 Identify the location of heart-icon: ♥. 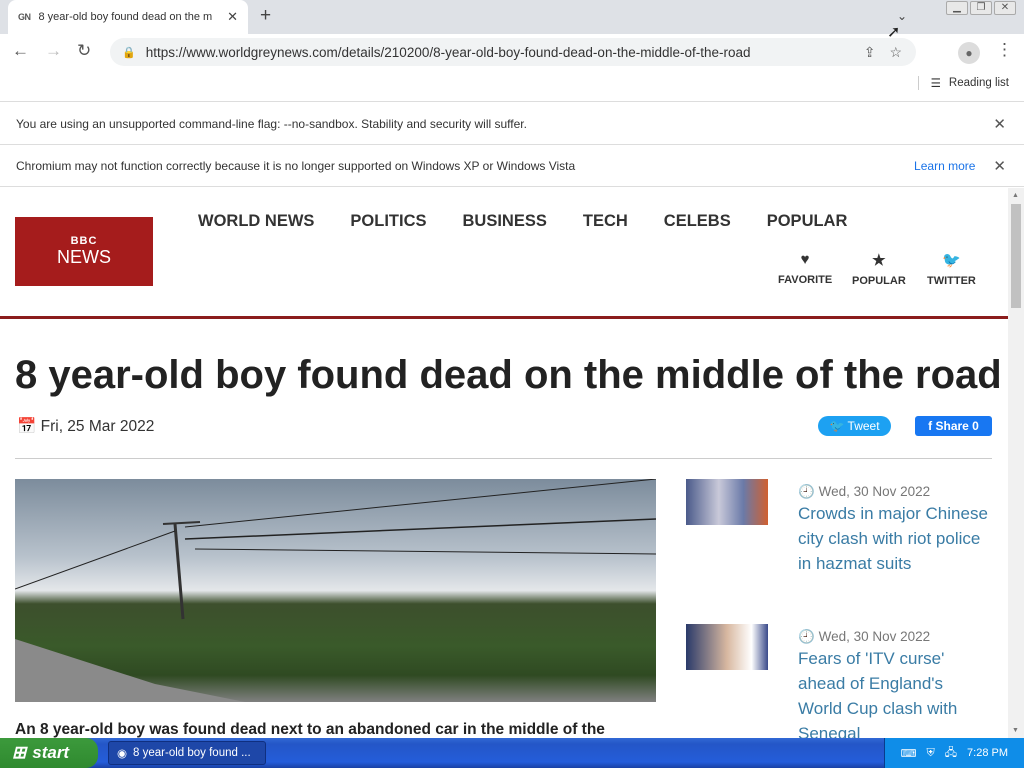
(805, 259).